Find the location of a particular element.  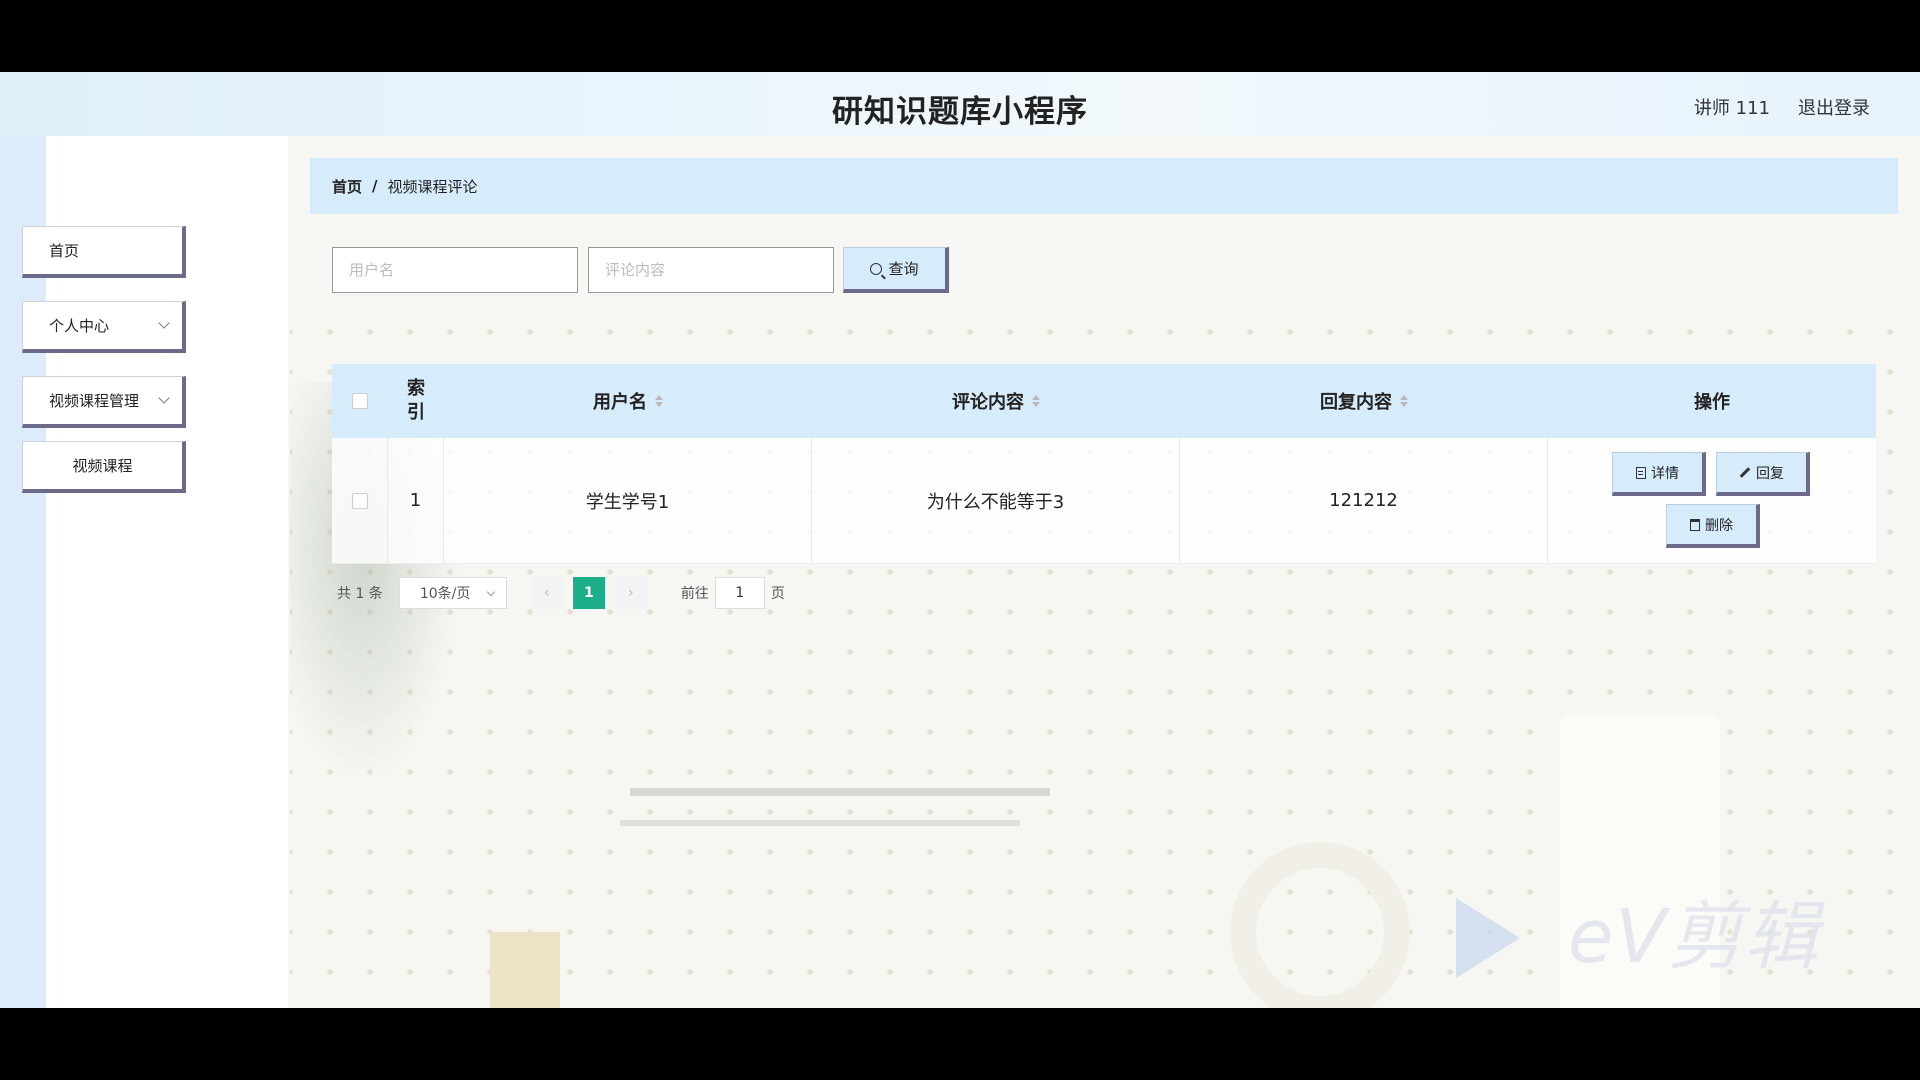

row-actions: 详情 回复 删除 is located at coordinates (1712, 500).